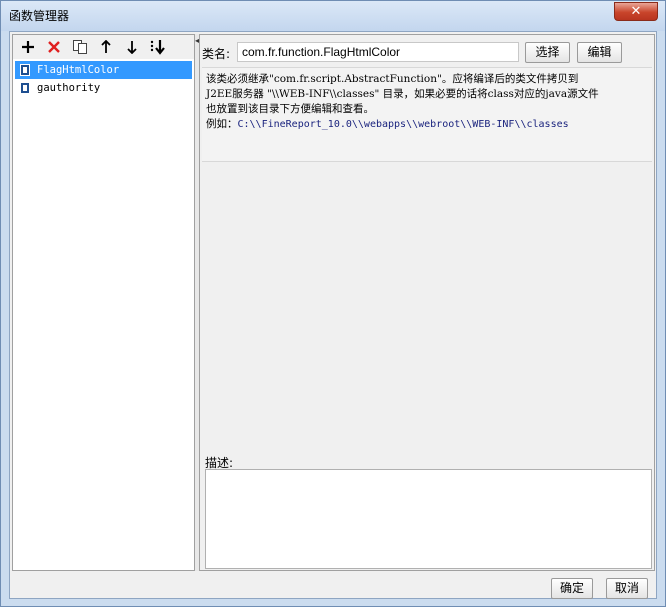  I want to click on move-down-button, so click(132, 47).